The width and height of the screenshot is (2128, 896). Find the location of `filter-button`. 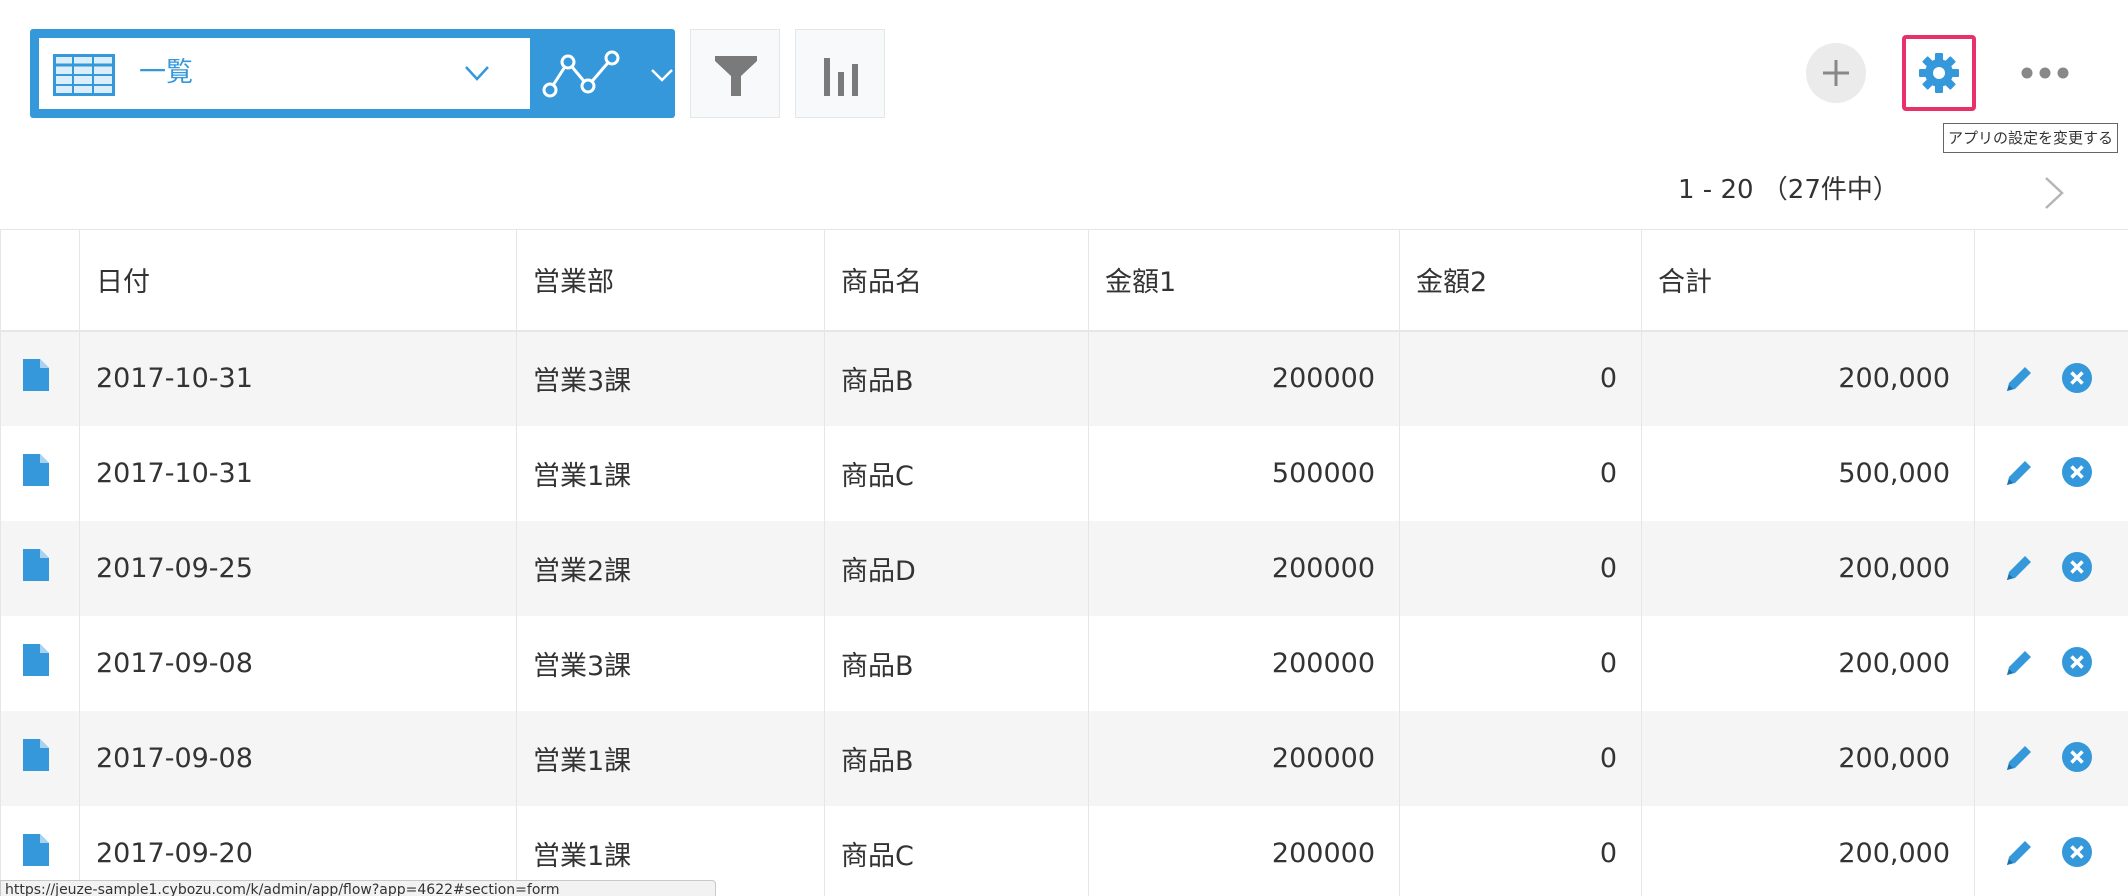

filter-button is located at coordinates (735, 73).